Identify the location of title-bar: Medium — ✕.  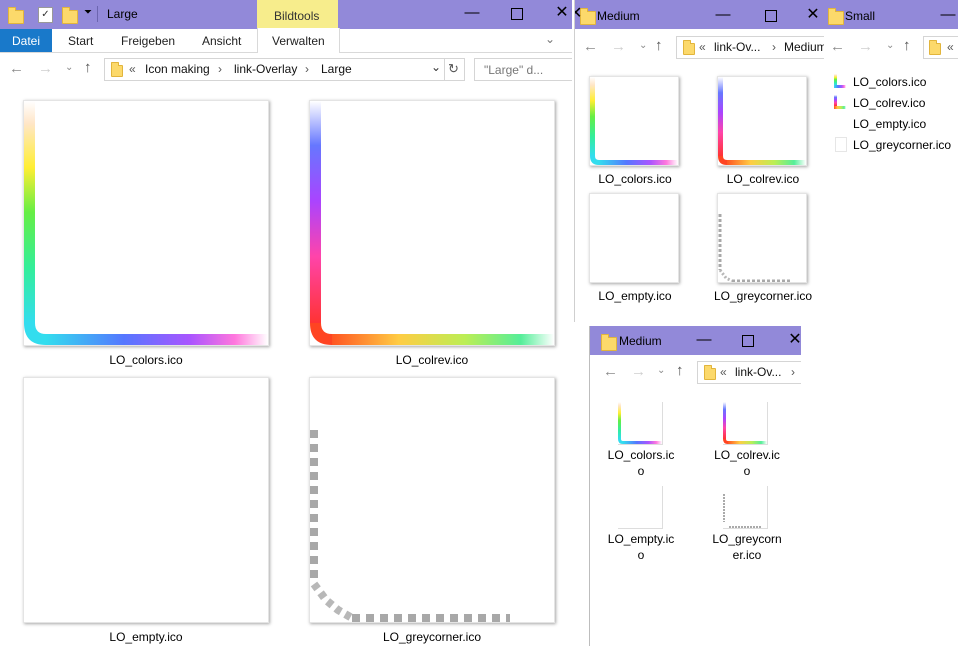
(695, 340).